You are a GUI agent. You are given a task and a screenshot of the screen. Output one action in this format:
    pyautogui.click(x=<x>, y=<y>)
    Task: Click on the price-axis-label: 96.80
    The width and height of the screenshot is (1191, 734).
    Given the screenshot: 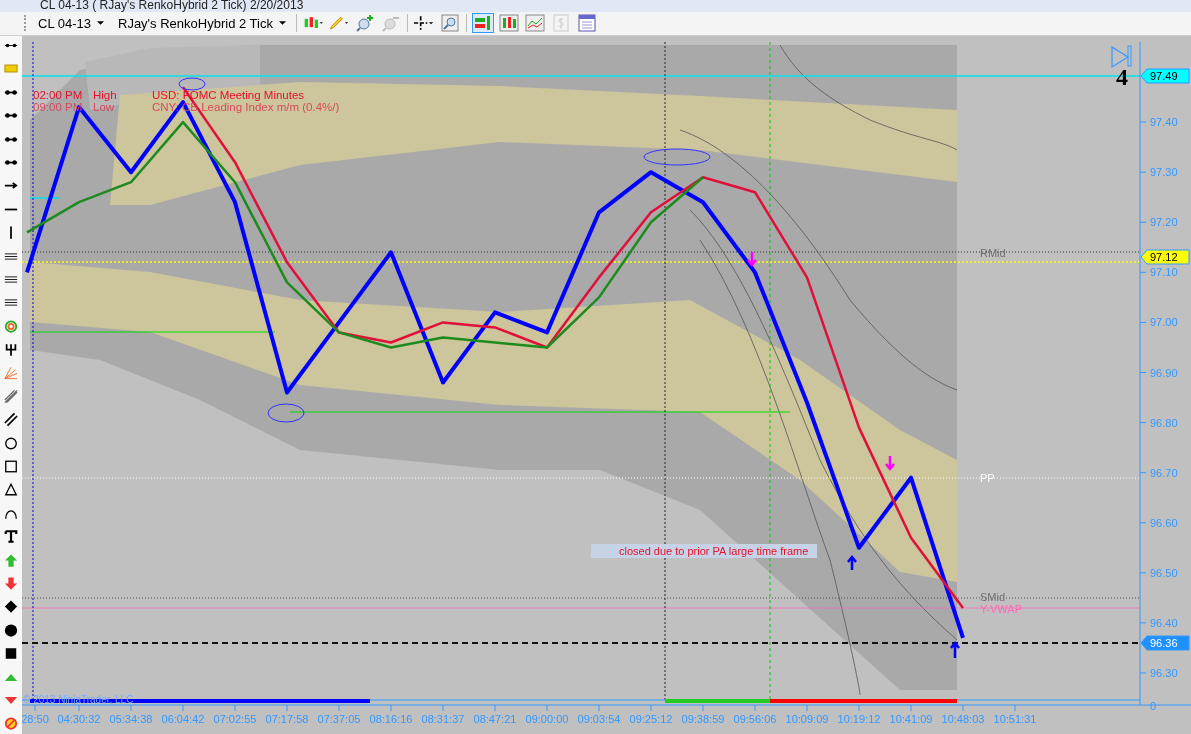 What is the action you would take?
    pyautogui.click(x=1164, y=422)
    